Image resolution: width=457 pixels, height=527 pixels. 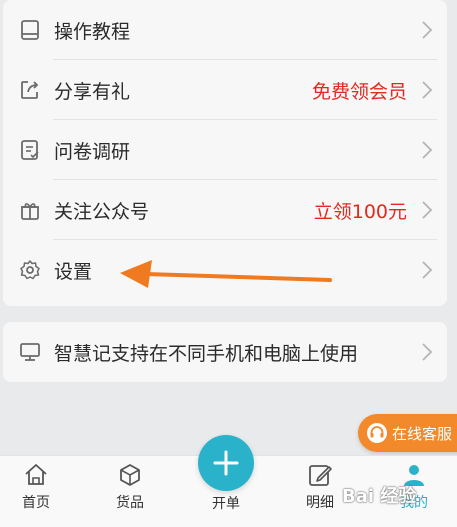 What do you see at coordinates (320, 487) in the screenshot?
I see `tab-details: 明细` at bounding box center [320, 487].